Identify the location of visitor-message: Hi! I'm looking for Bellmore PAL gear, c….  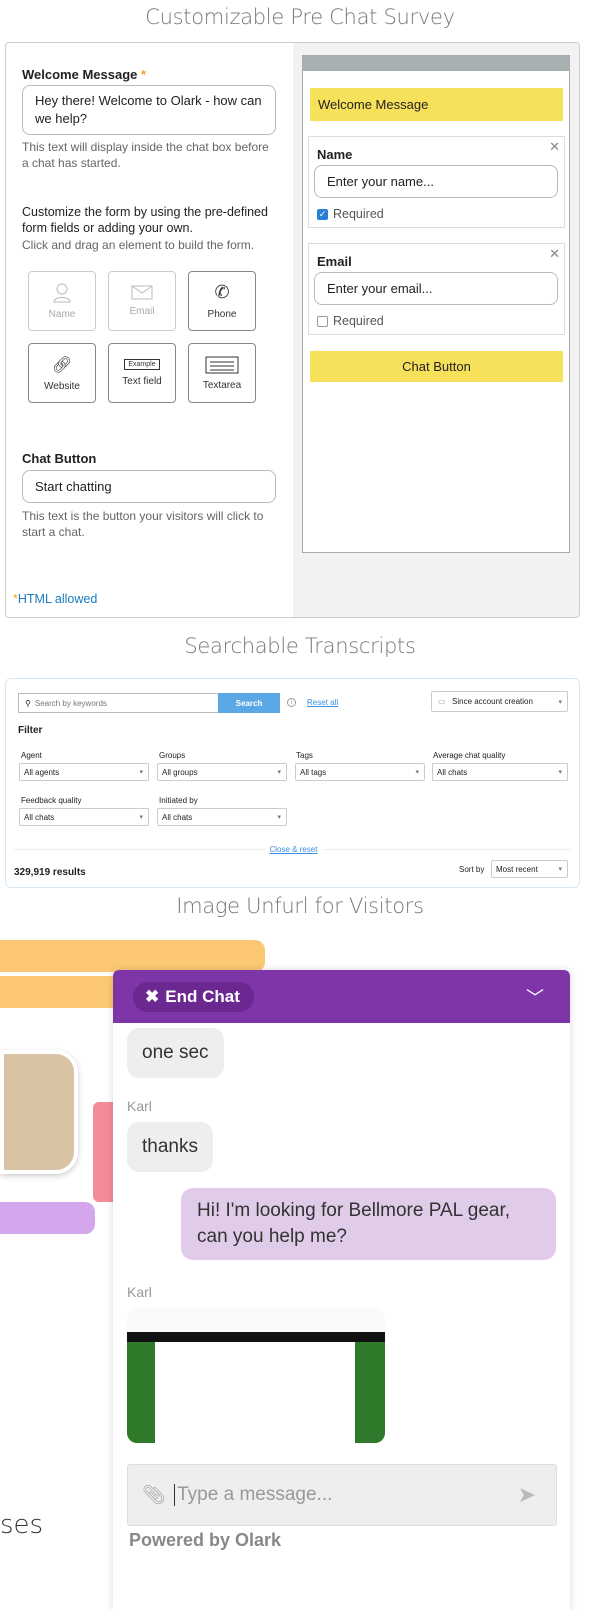
(368, 1224).